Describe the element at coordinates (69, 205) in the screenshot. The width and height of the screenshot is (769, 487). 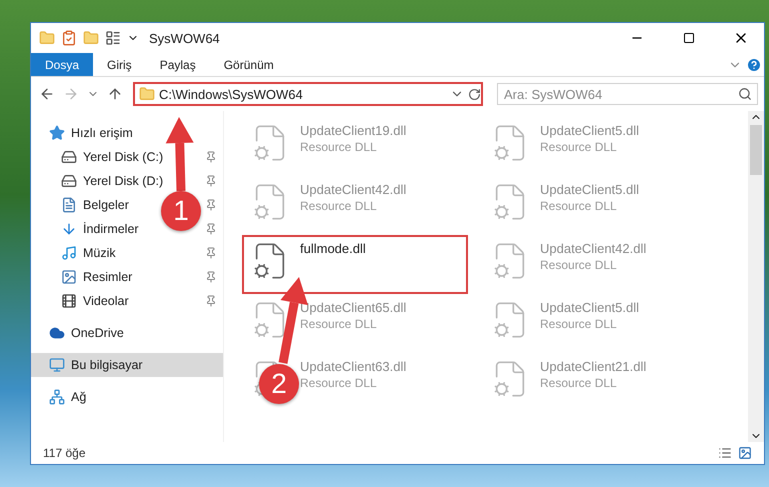
I see `documents-icon` at that location.